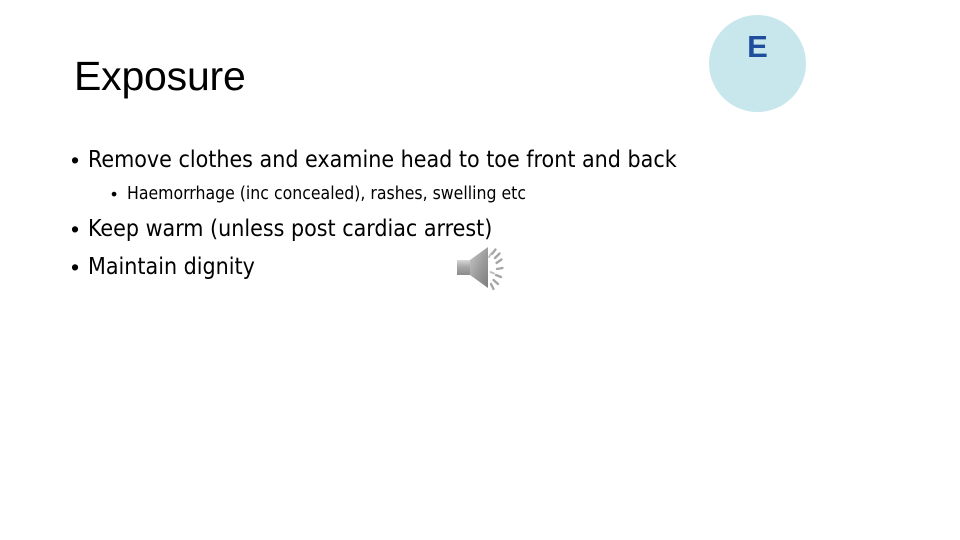 This screenshot has height=540, width=960. Describe the element at coordinates (160, 76) in the screenshot. I see `page-title: Exposure` at that location.